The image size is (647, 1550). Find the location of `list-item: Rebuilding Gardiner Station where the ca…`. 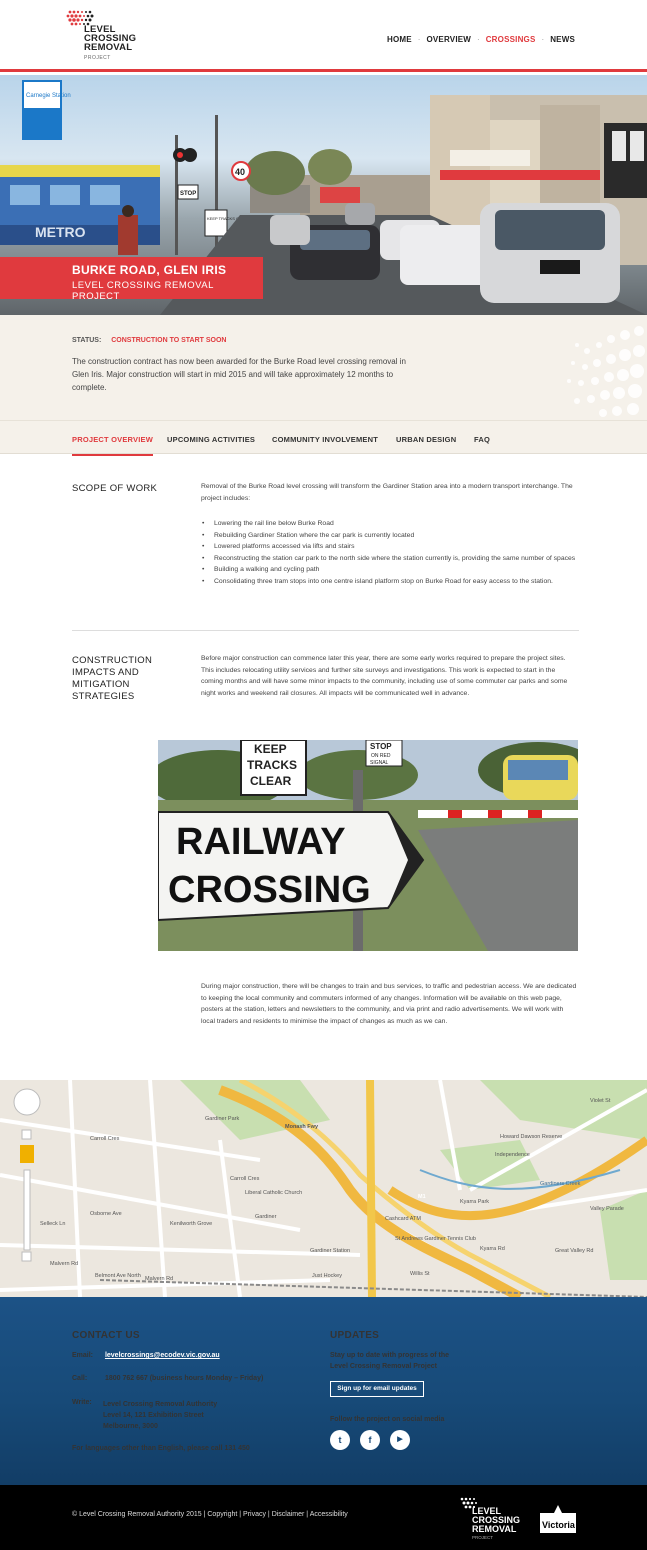

list-item: Rebuilding Gardiner Station where the ca… is located at coordinates (390, 536).